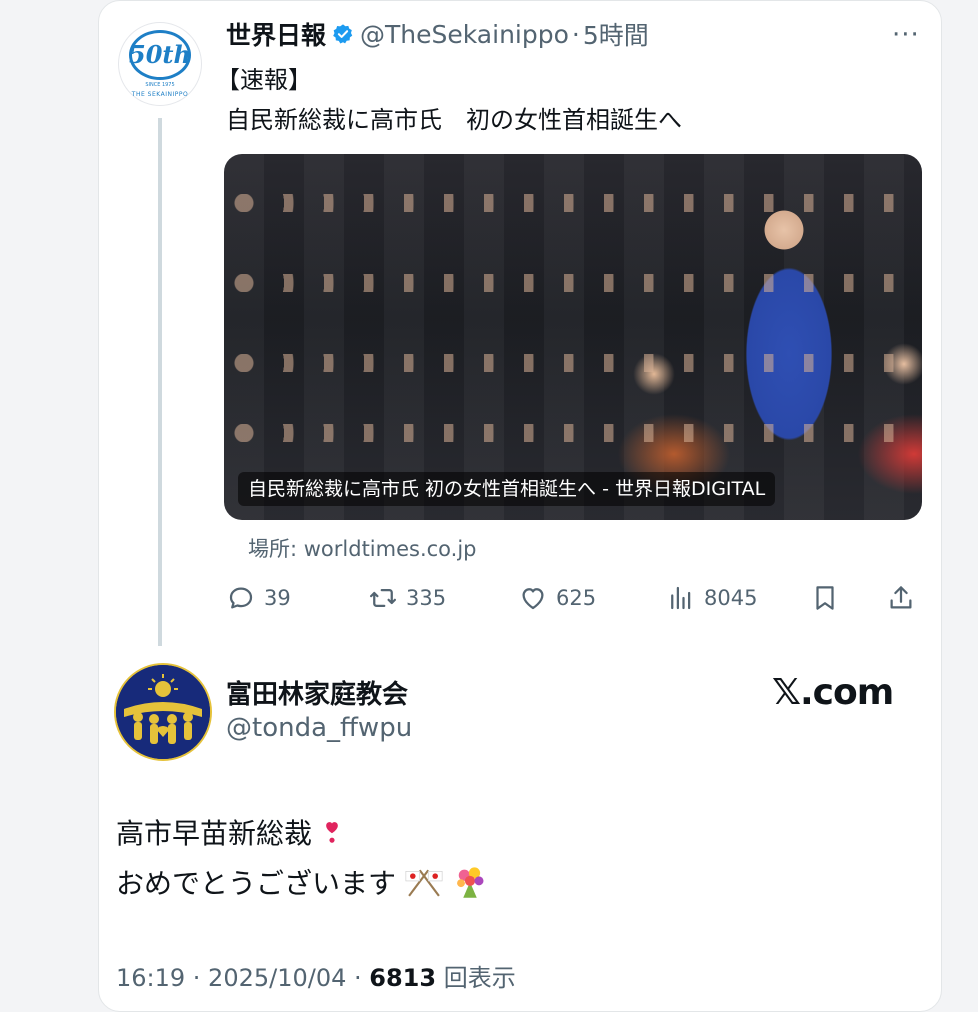  I want to click on views-label: 回表示, so click(476, 978).